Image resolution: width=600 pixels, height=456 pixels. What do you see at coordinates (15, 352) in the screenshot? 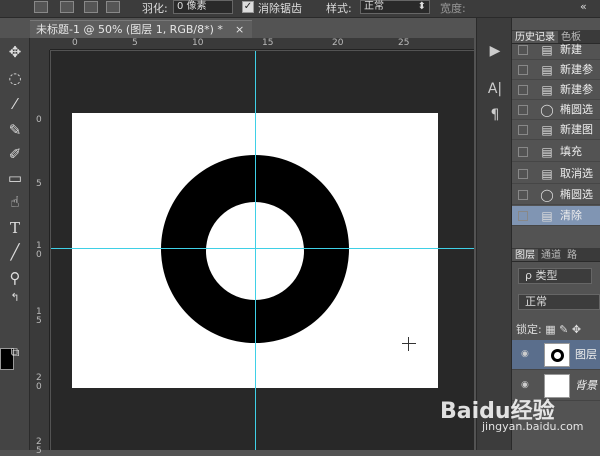
I see `screen-mode-icon: ⧉` at bounding box center [15, 352].